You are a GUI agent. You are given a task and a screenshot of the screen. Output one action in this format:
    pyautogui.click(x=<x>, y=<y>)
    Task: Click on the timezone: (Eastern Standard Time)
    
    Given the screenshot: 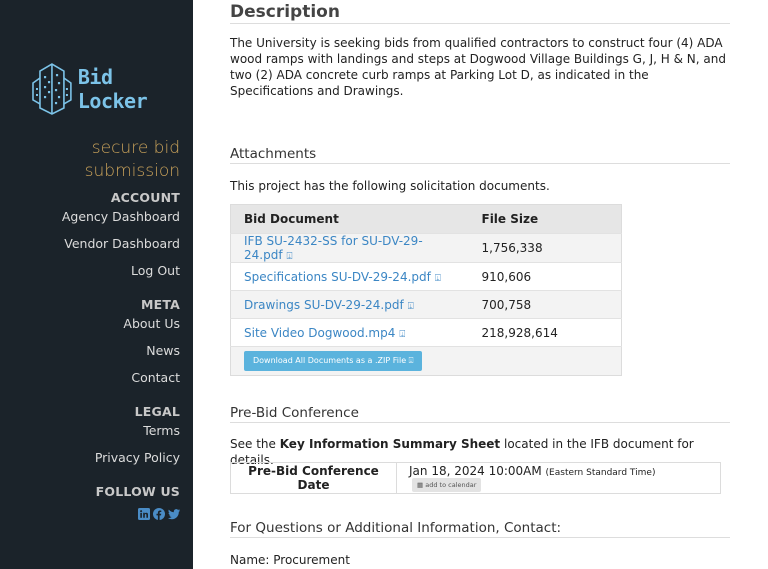 What is the action you would take?
    pyautogui.click(x=600, y=472)
    